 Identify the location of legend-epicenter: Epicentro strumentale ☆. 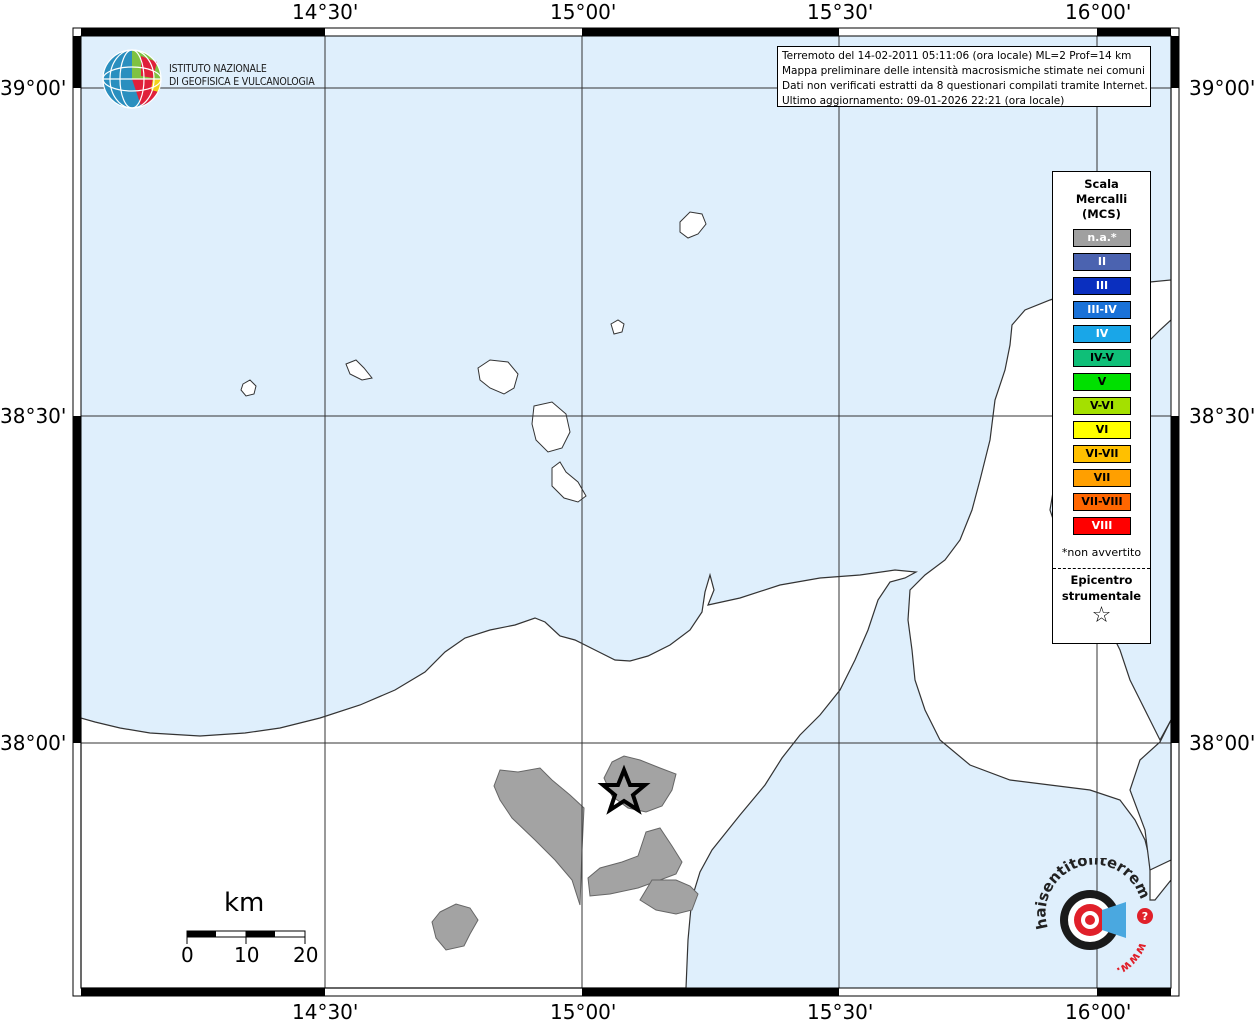
(1101, 600).